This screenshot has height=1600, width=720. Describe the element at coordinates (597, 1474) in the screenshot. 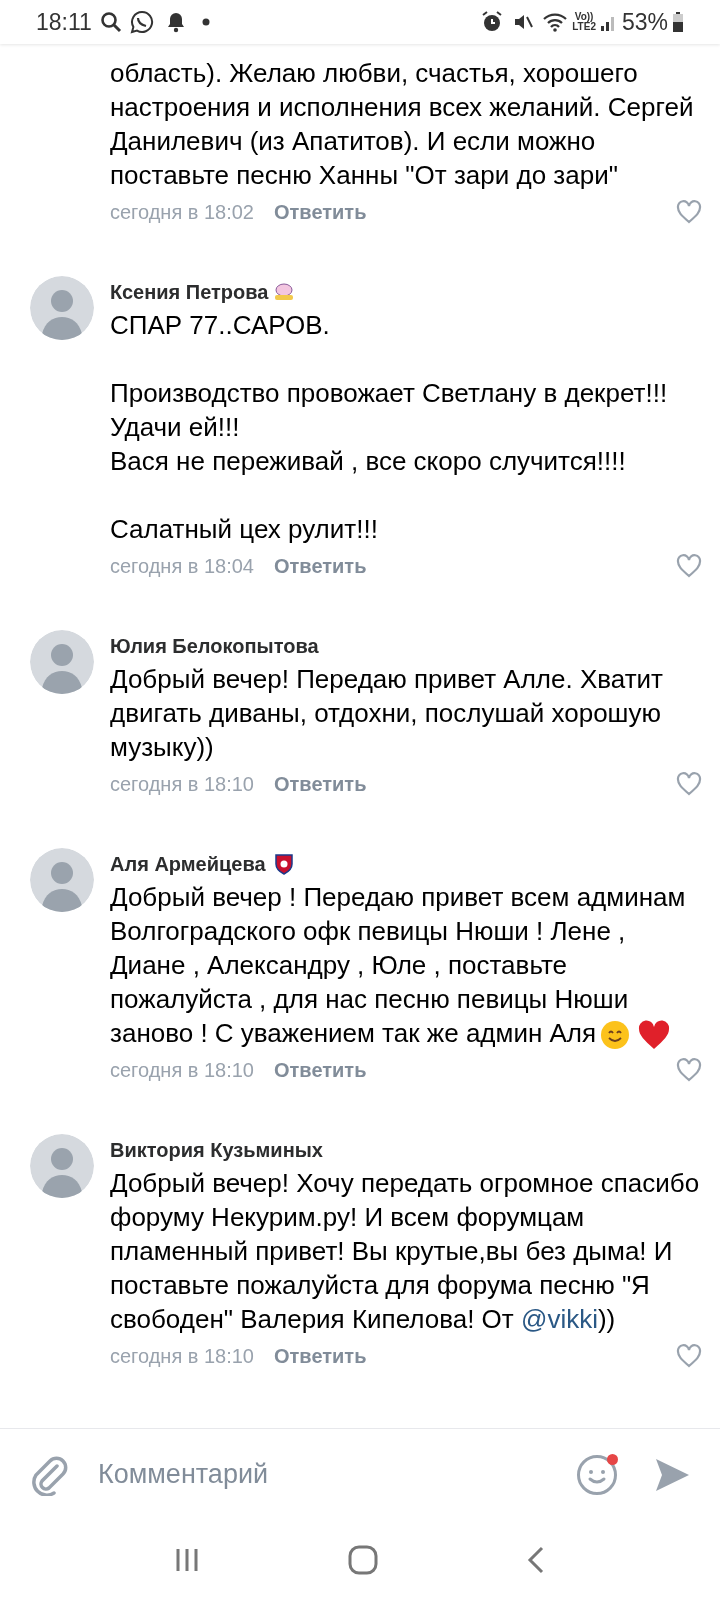

I see `emoji-button` at that location.